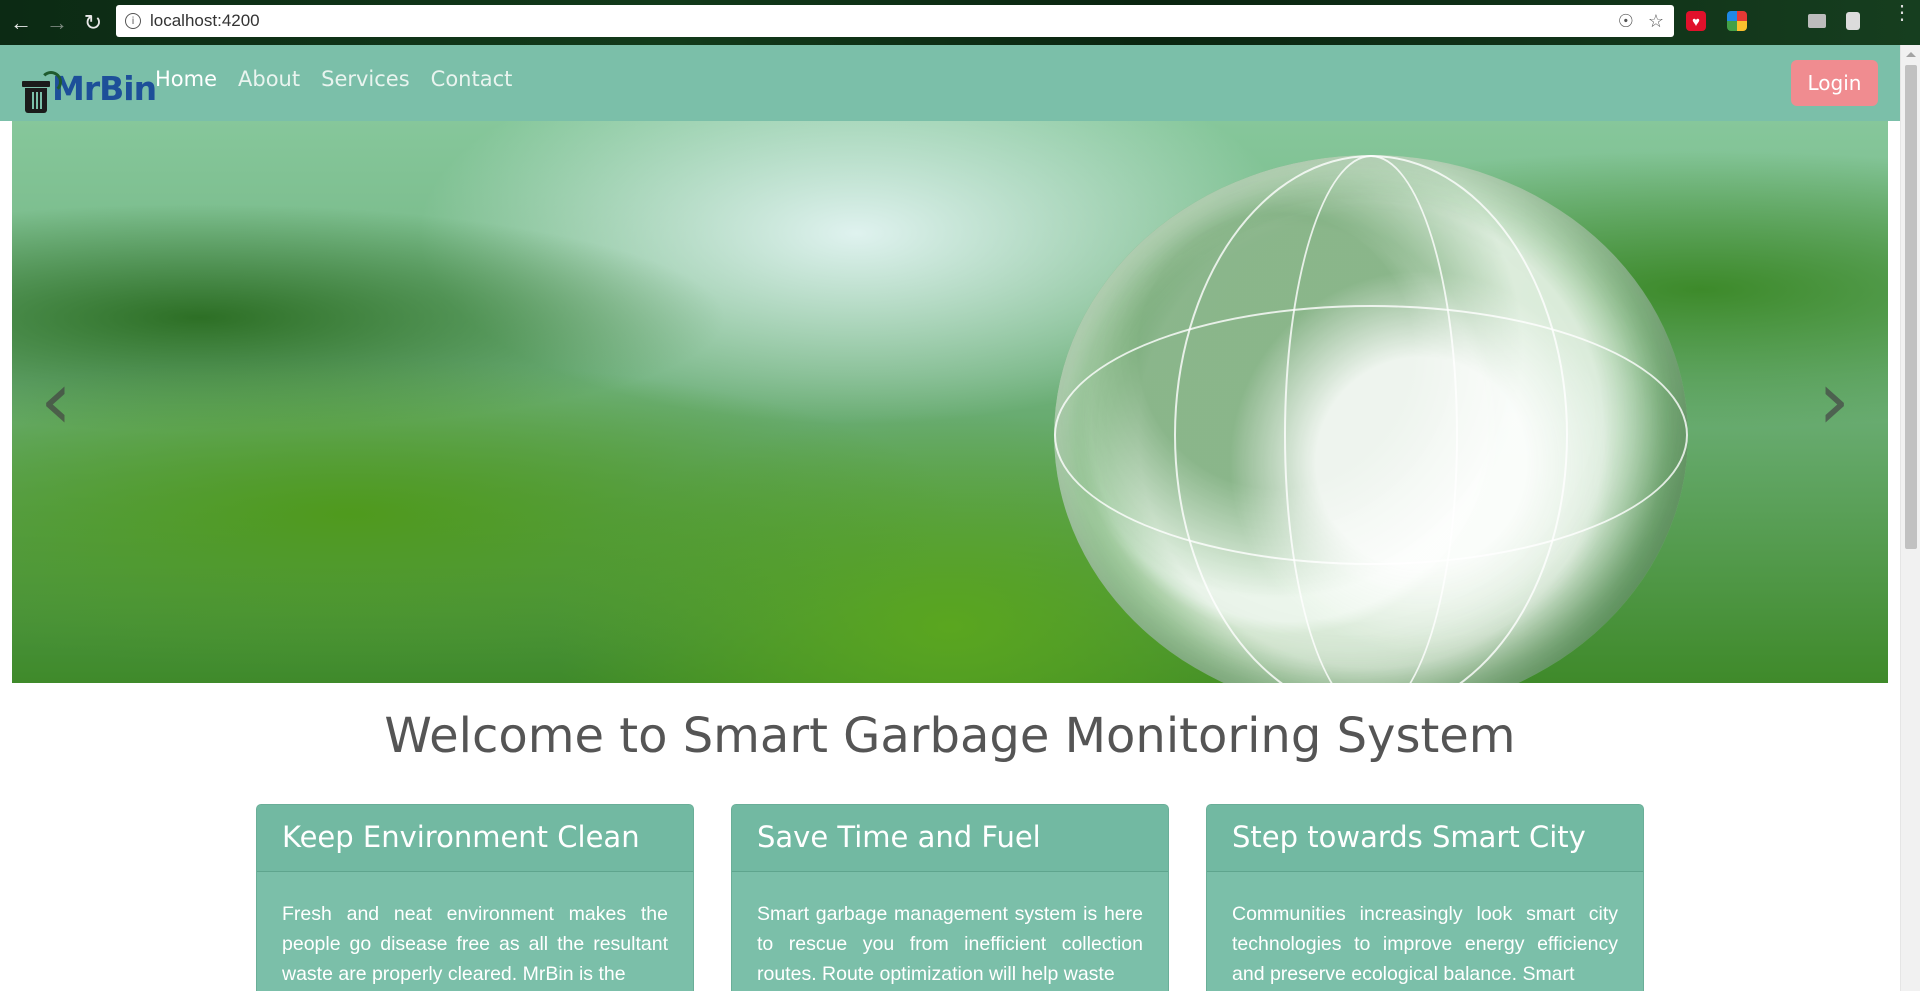 The height and width of the screenshot is (991, 1920). What do you see at coordinates (1696, 21) in the screenshot?
I see `extension-heart-icon: ♥` at bounding box center [1696, 21].